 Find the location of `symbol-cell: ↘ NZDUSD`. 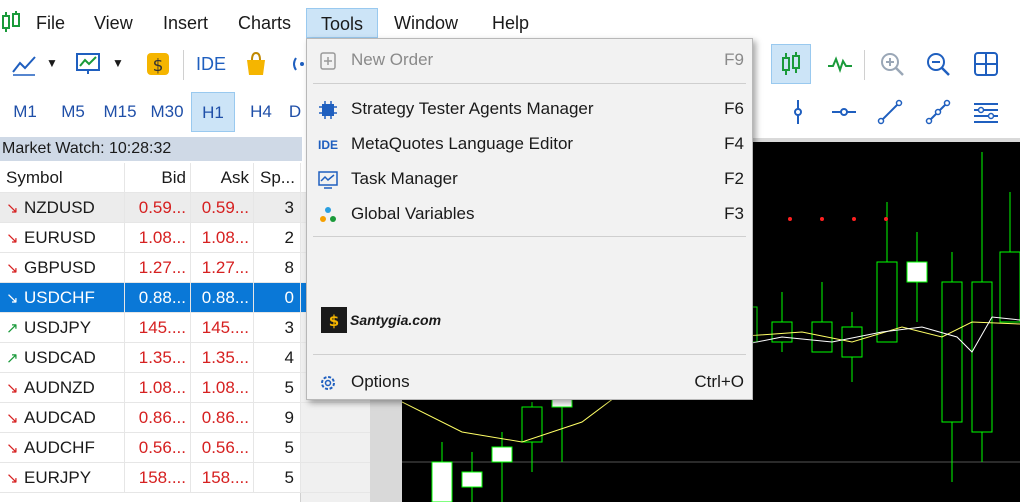

symbol-cell: ↘ NZDUSD is located at coordinates (62, 208).